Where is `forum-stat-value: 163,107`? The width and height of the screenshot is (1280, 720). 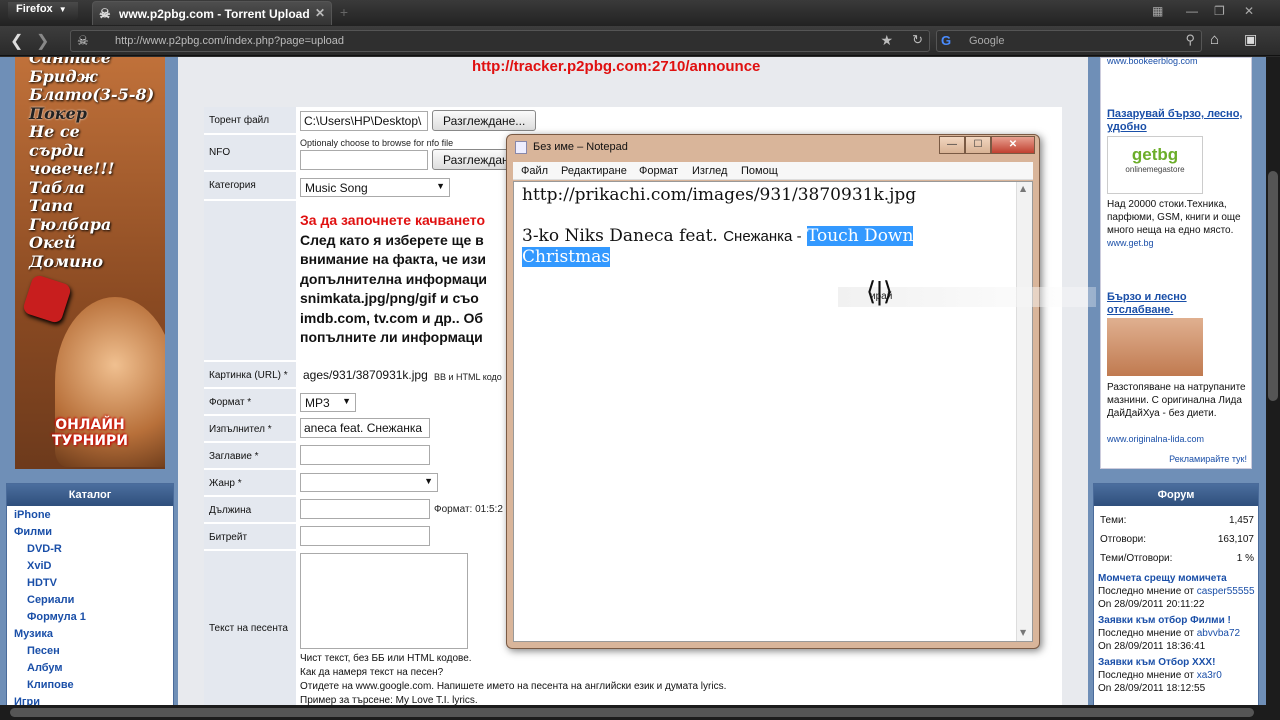
forum-stat-value: 163,107 is located at coordinates (1235, 539).